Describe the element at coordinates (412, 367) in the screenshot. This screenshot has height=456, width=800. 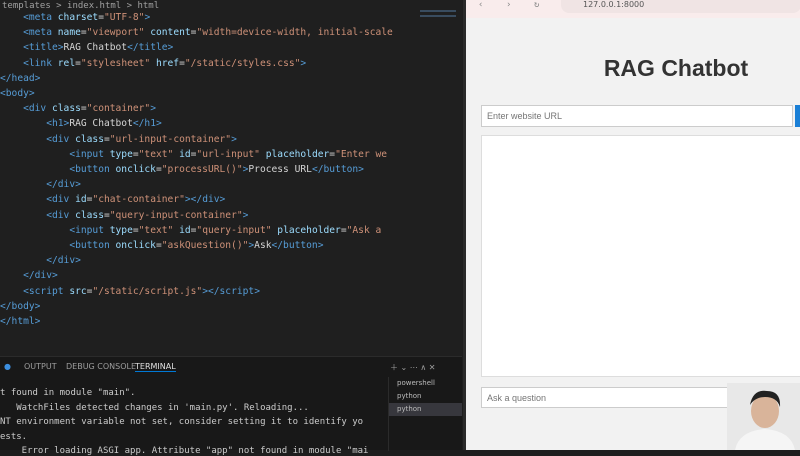
I see `new-terminal-icon: ＋ ⌄ ⋯ ∧ ✕` at that location.